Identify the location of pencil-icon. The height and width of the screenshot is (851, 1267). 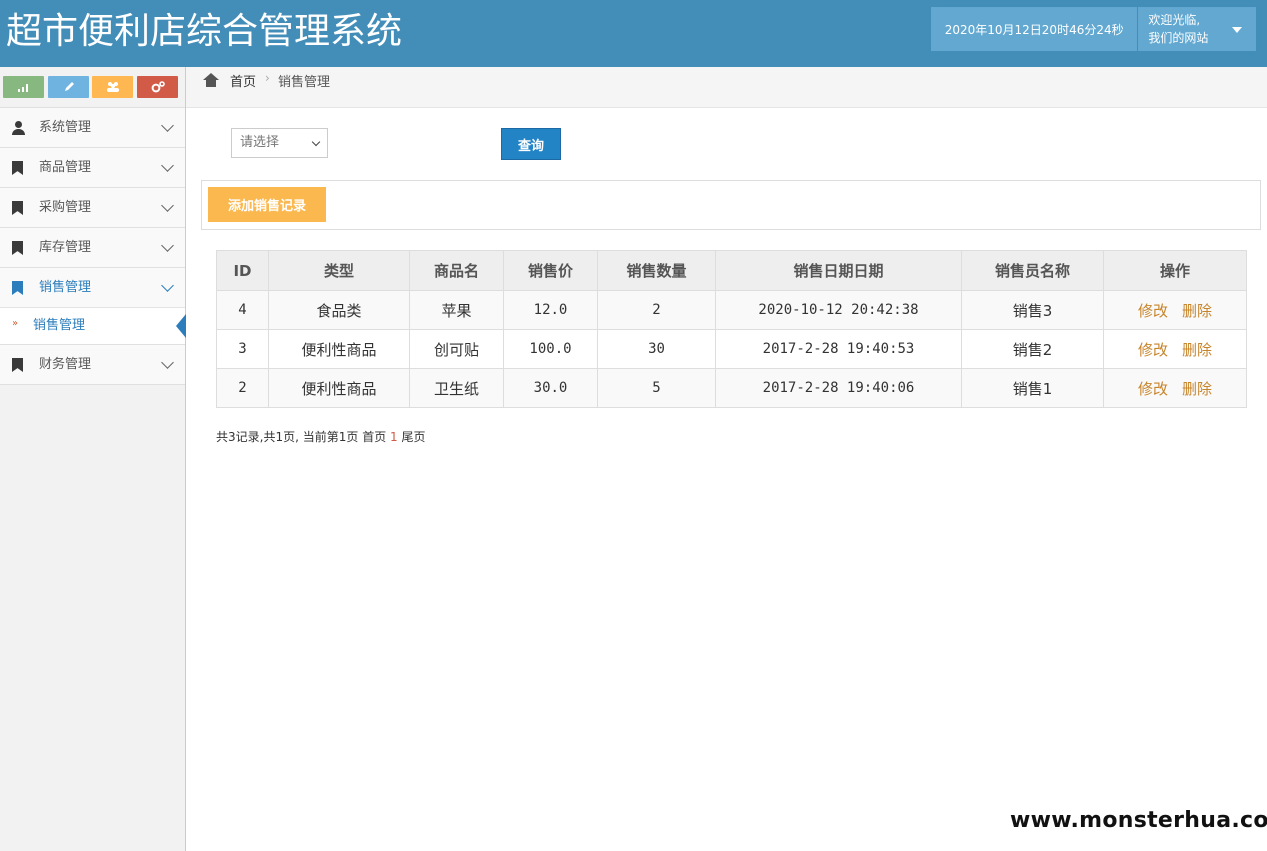
(69, 86).